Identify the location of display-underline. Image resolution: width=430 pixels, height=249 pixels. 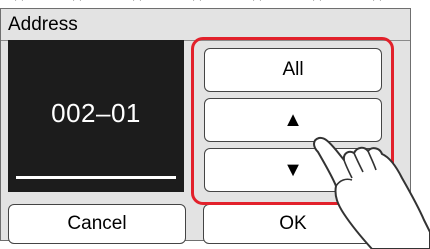
(96, 177).